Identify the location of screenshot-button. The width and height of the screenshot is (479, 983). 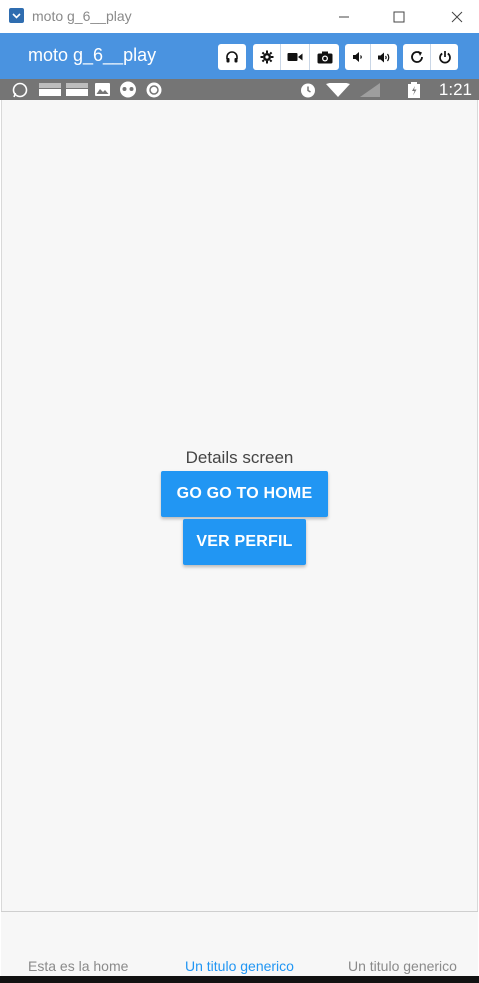
(324, 57).